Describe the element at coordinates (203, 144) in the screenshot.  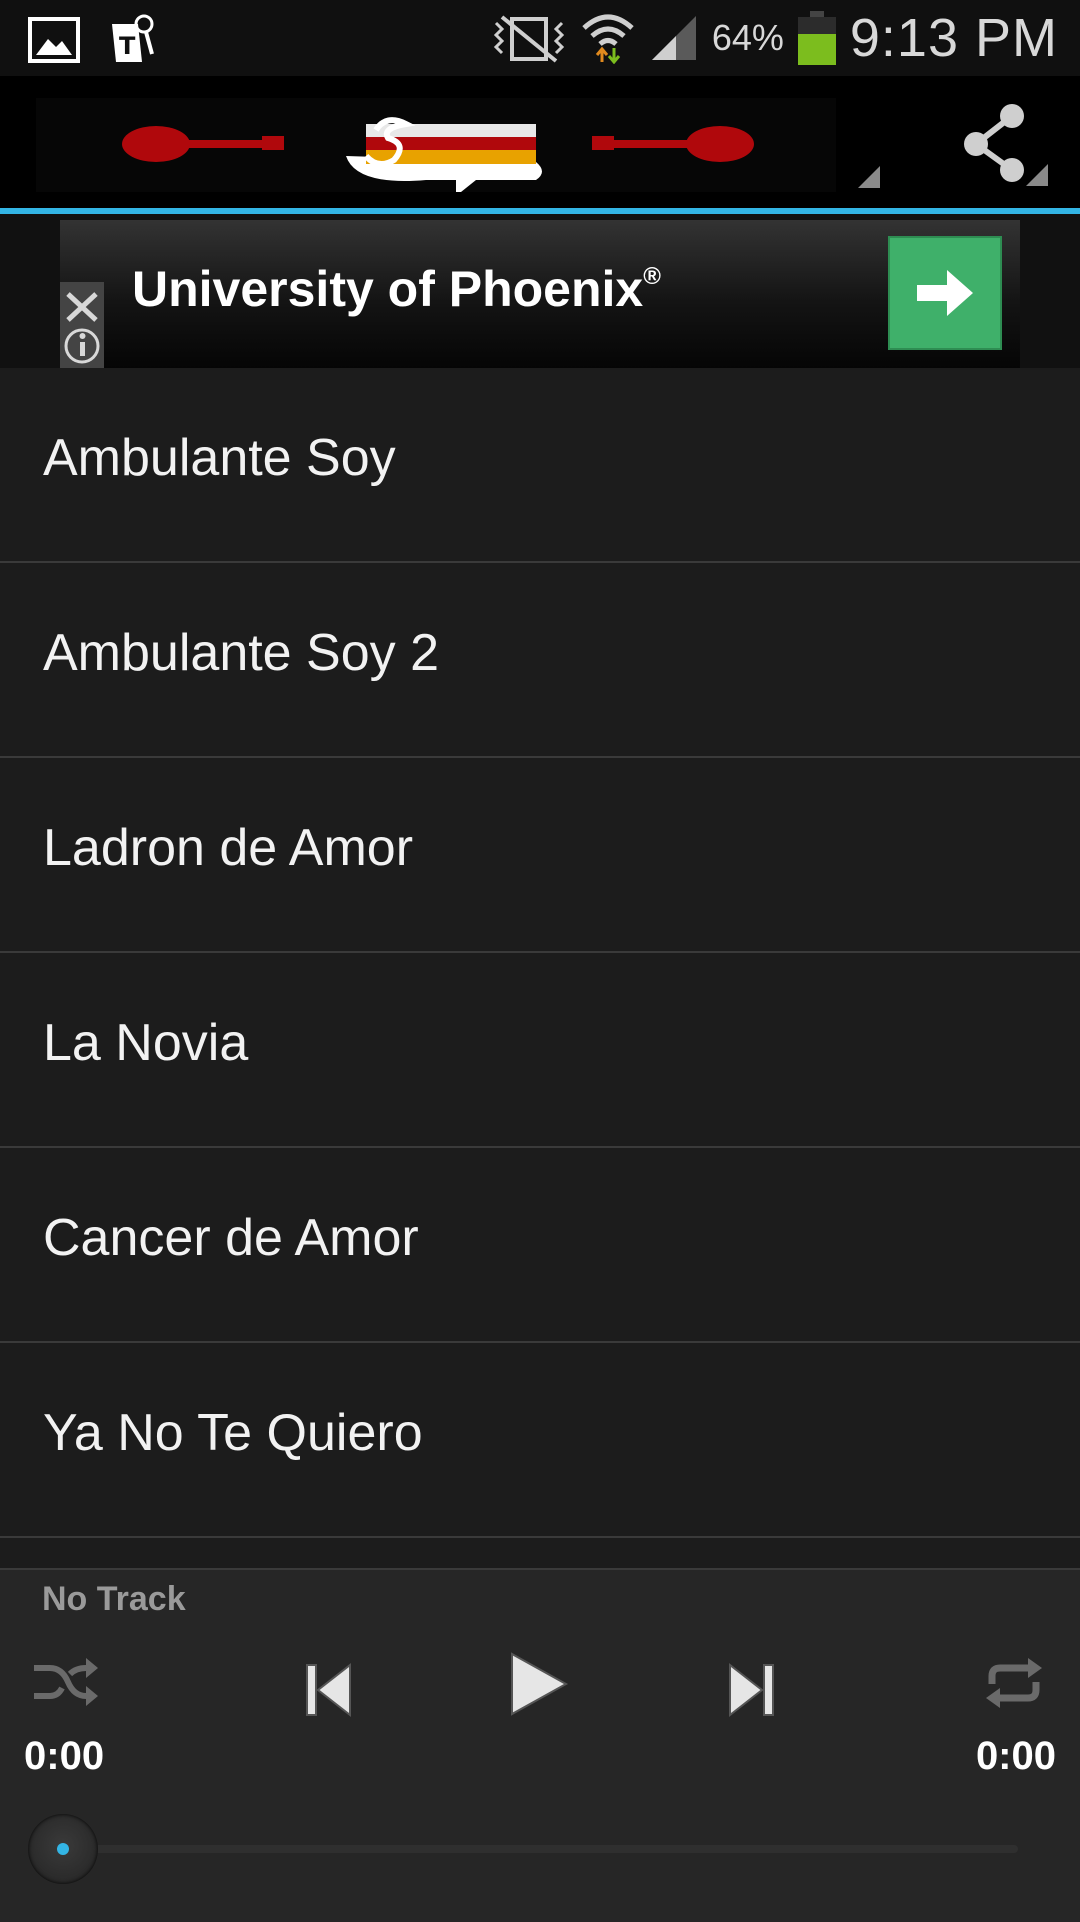
I see `guitar-left-icon` at that location.